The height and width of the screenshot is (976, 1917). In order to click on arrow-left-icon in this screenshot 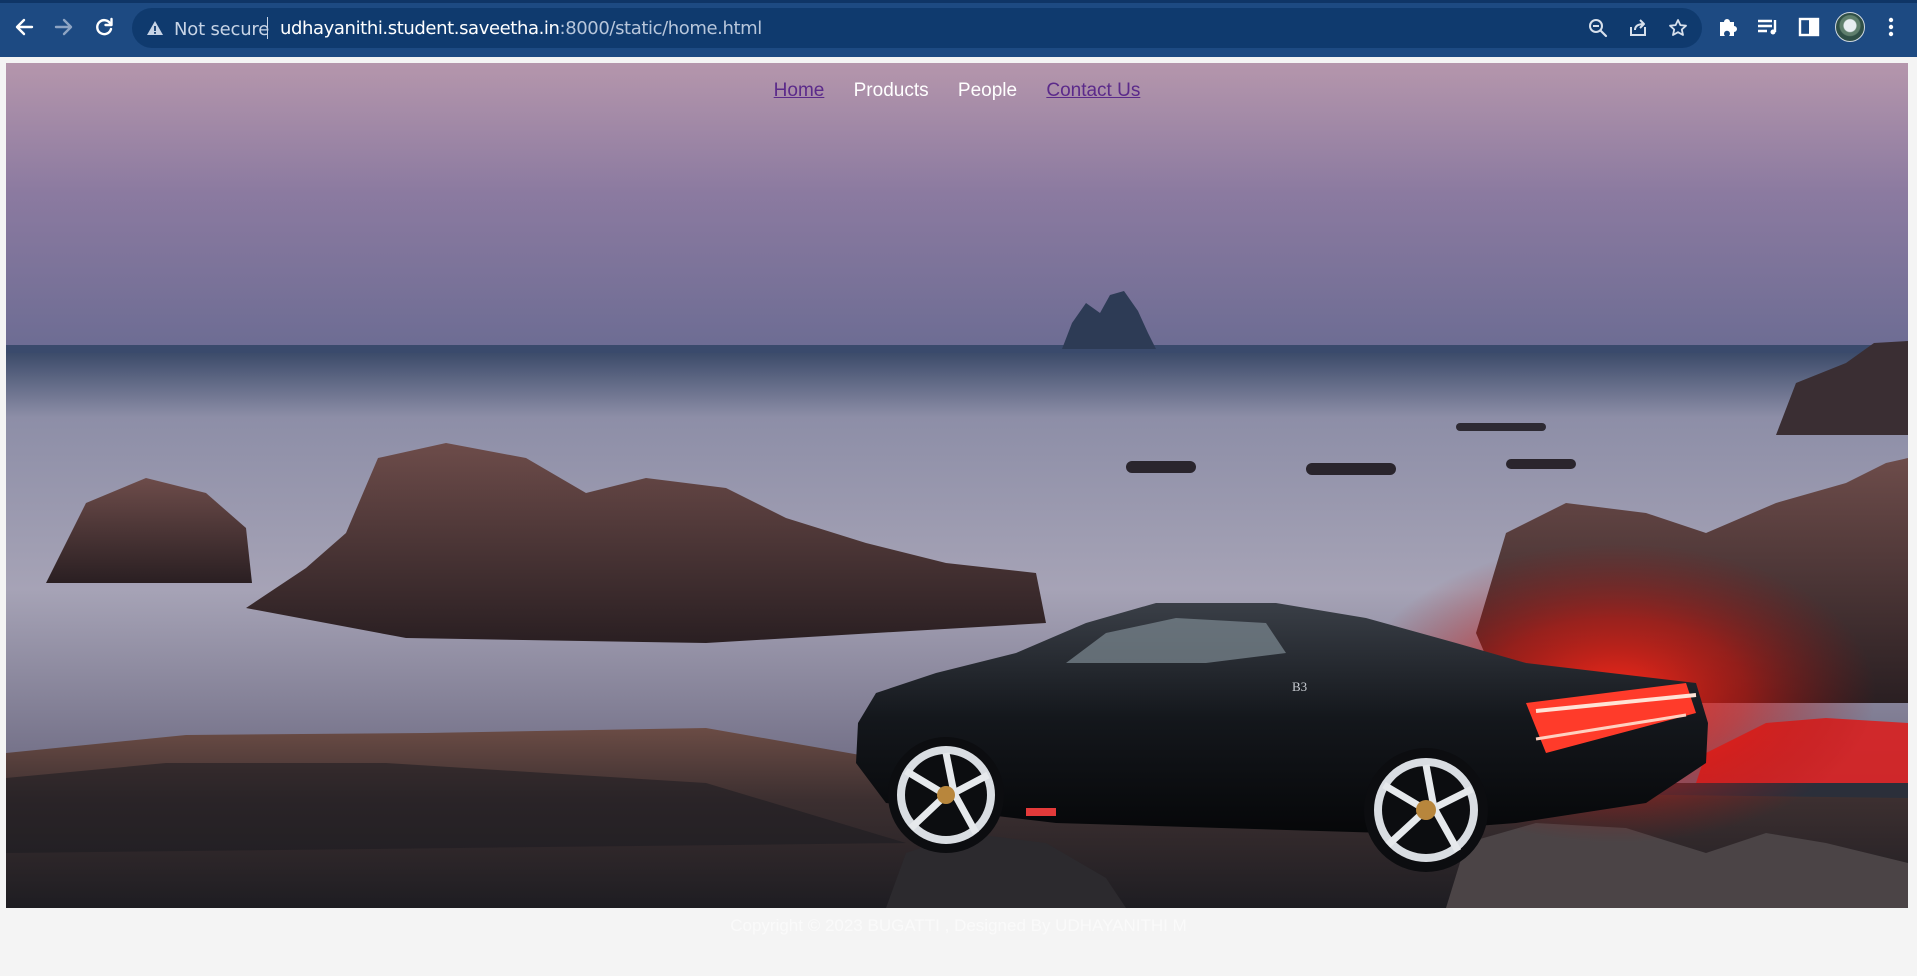, I will do `click(24, 27)`.